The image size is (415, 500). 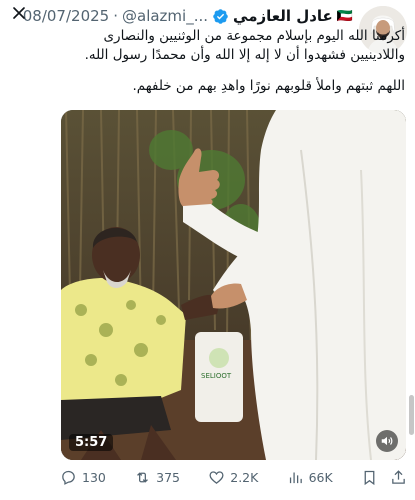 I want to click on bookmark-icon, so click(x=369, y=477).